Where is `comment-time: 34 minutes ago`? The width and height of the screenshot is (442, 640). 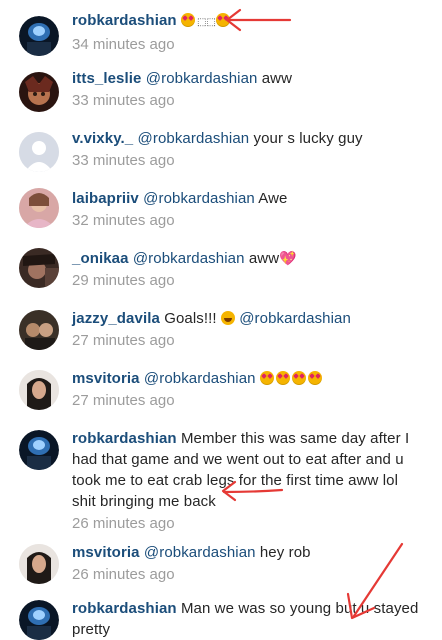 comment-time: 34 minutes ago is located at coordinates (123, 44).